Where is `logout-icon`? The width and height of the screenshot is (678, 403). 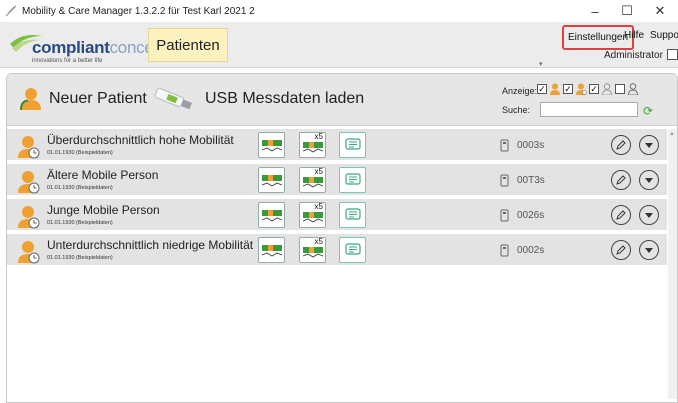 logout-icon is located at coordinates (672, 54).